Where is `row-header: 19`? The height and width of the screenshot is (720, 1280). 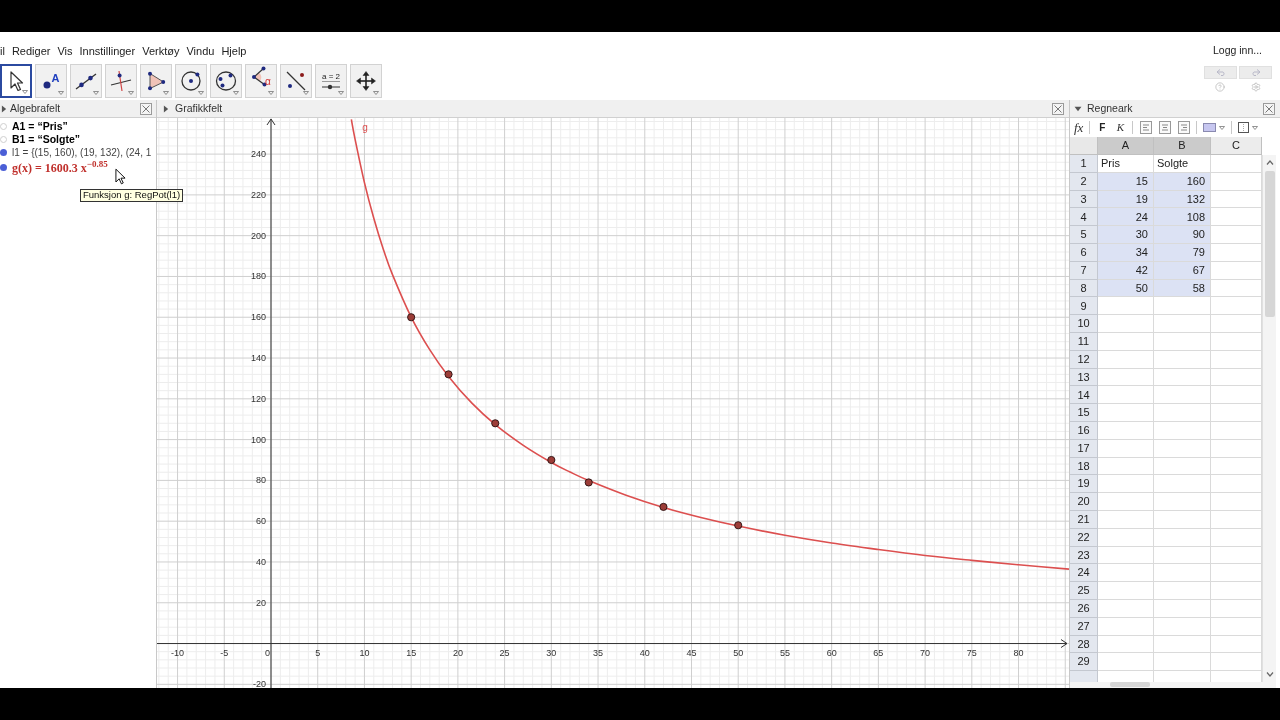 row-header: 19 is located at coordinates (1084, 484).